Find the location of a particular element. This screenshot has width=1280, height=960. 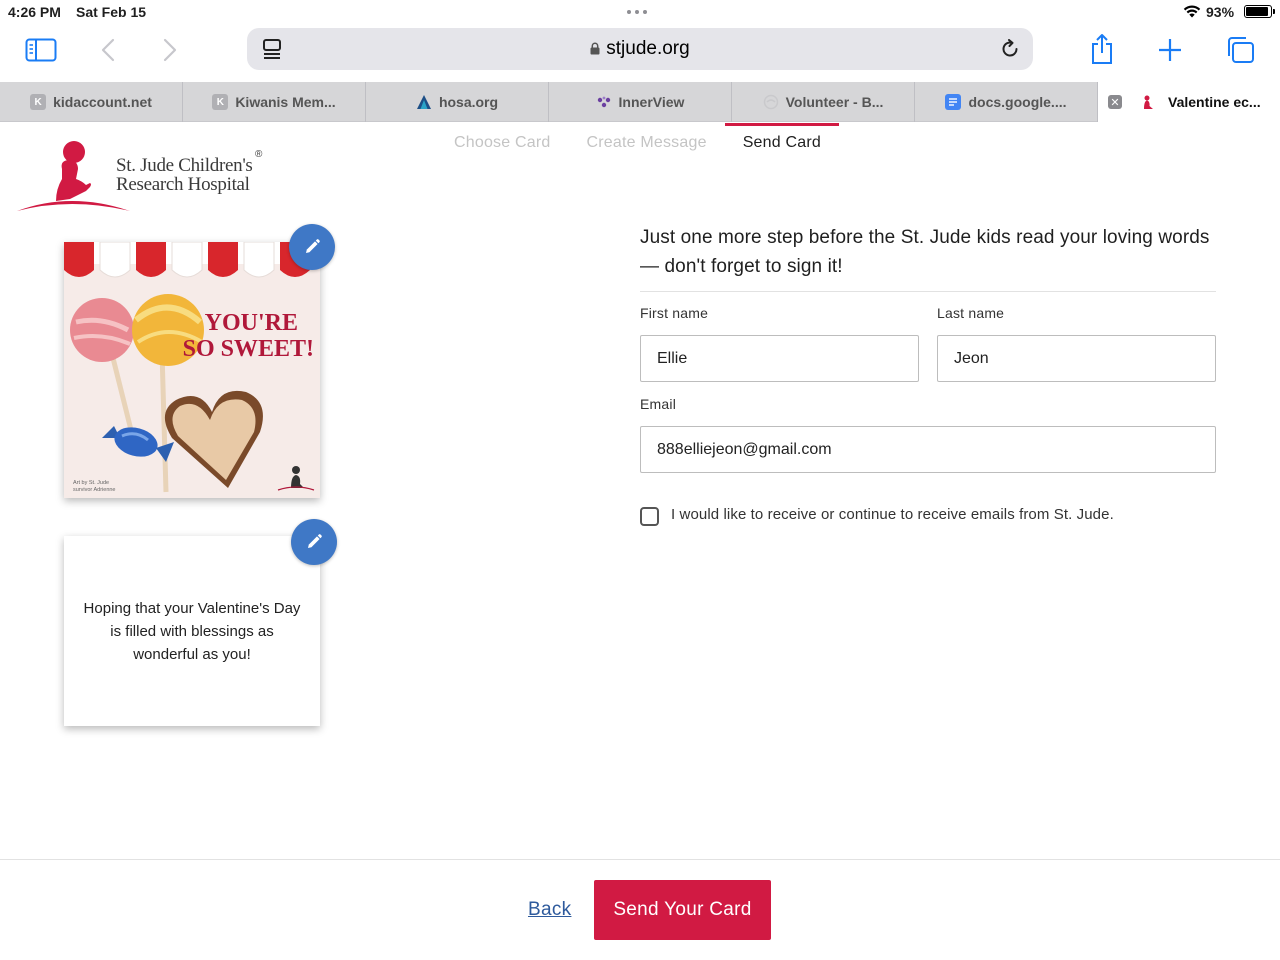

tabs-icon is located at coordinates (1240, 50).